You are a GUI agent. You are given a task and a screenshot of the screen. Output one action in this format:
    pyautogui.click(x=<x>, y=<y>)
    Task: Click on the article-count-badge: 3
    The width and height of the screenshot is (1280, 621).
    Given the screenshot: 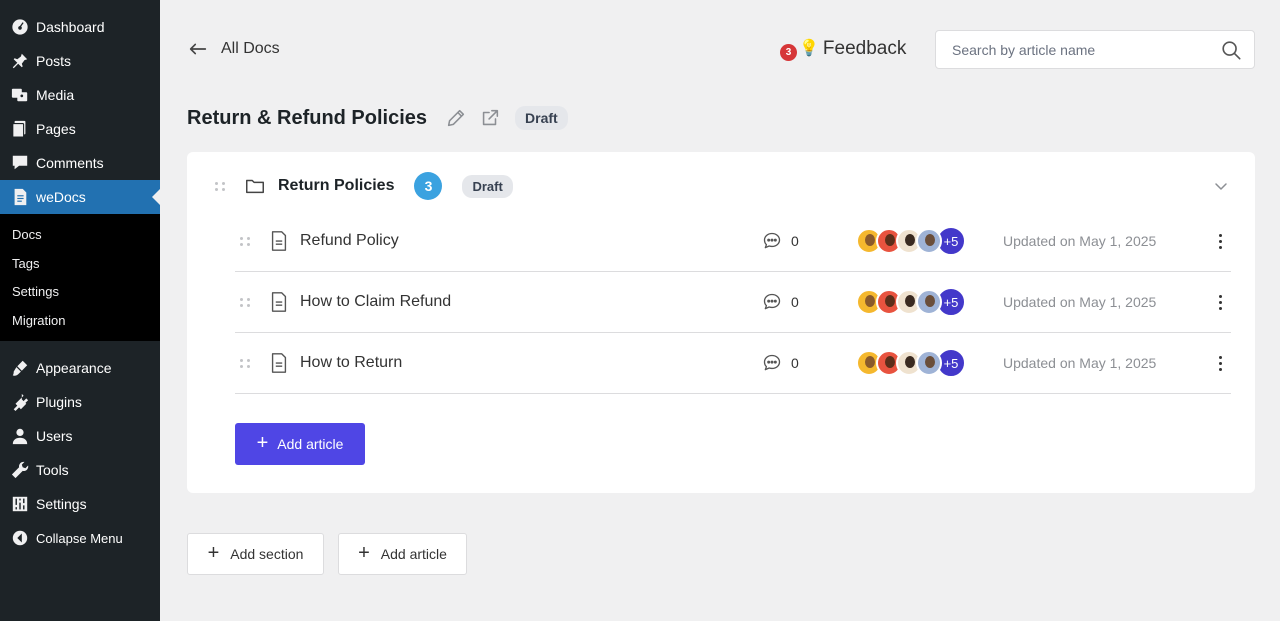 What is the action you would take?
    pyautogui.click(x=428, y=186)
    